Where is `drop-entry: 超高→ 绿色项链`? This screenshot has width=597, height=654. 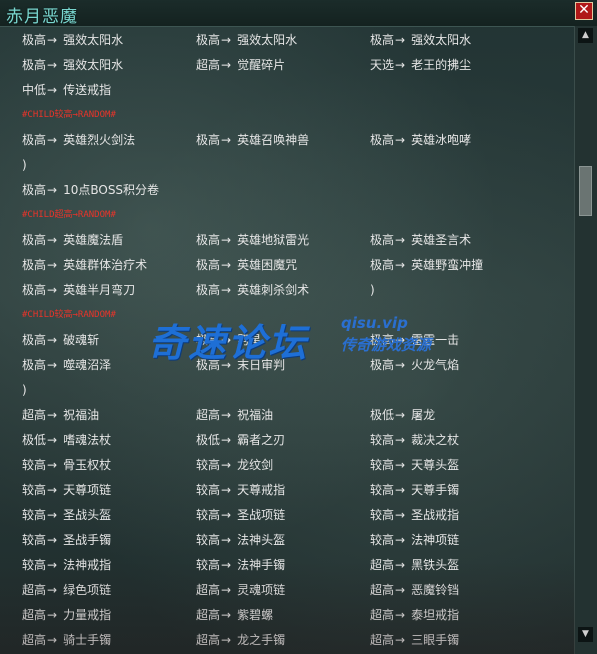 drop-entry: 超高→ 绿色项链 is located at coordinates (66, 590).